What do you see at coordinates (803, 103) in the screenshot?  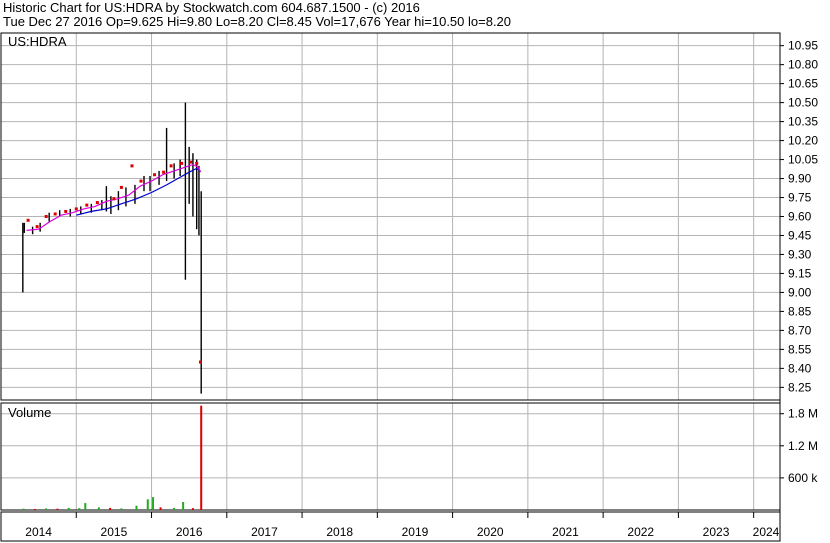 I see `price-tick-label: 10.50` at bounding box center [803, 103].